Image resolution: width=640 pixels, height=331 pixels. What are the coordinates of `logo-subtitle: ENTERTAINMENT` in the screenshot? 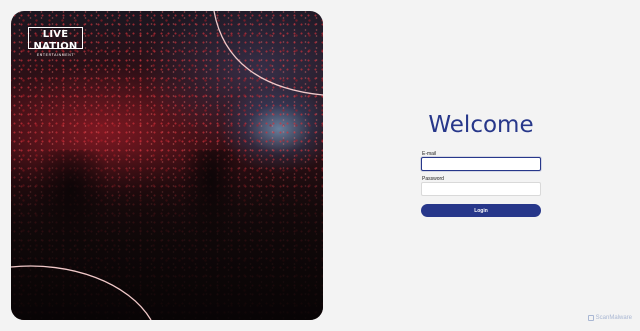 It's located at (55, 55).